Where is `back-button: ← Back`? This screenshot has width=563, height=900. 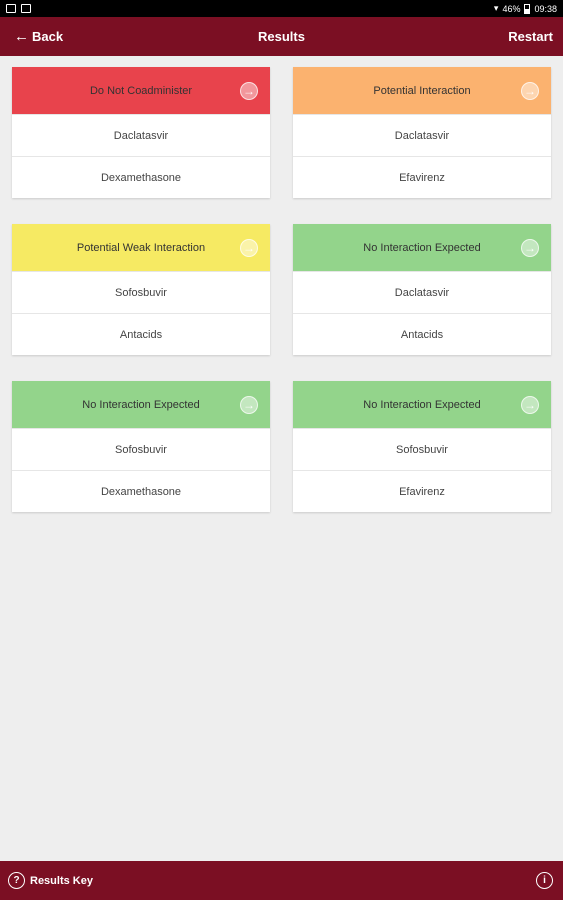
back-button: ← Back is located at coordinates (38, 36).